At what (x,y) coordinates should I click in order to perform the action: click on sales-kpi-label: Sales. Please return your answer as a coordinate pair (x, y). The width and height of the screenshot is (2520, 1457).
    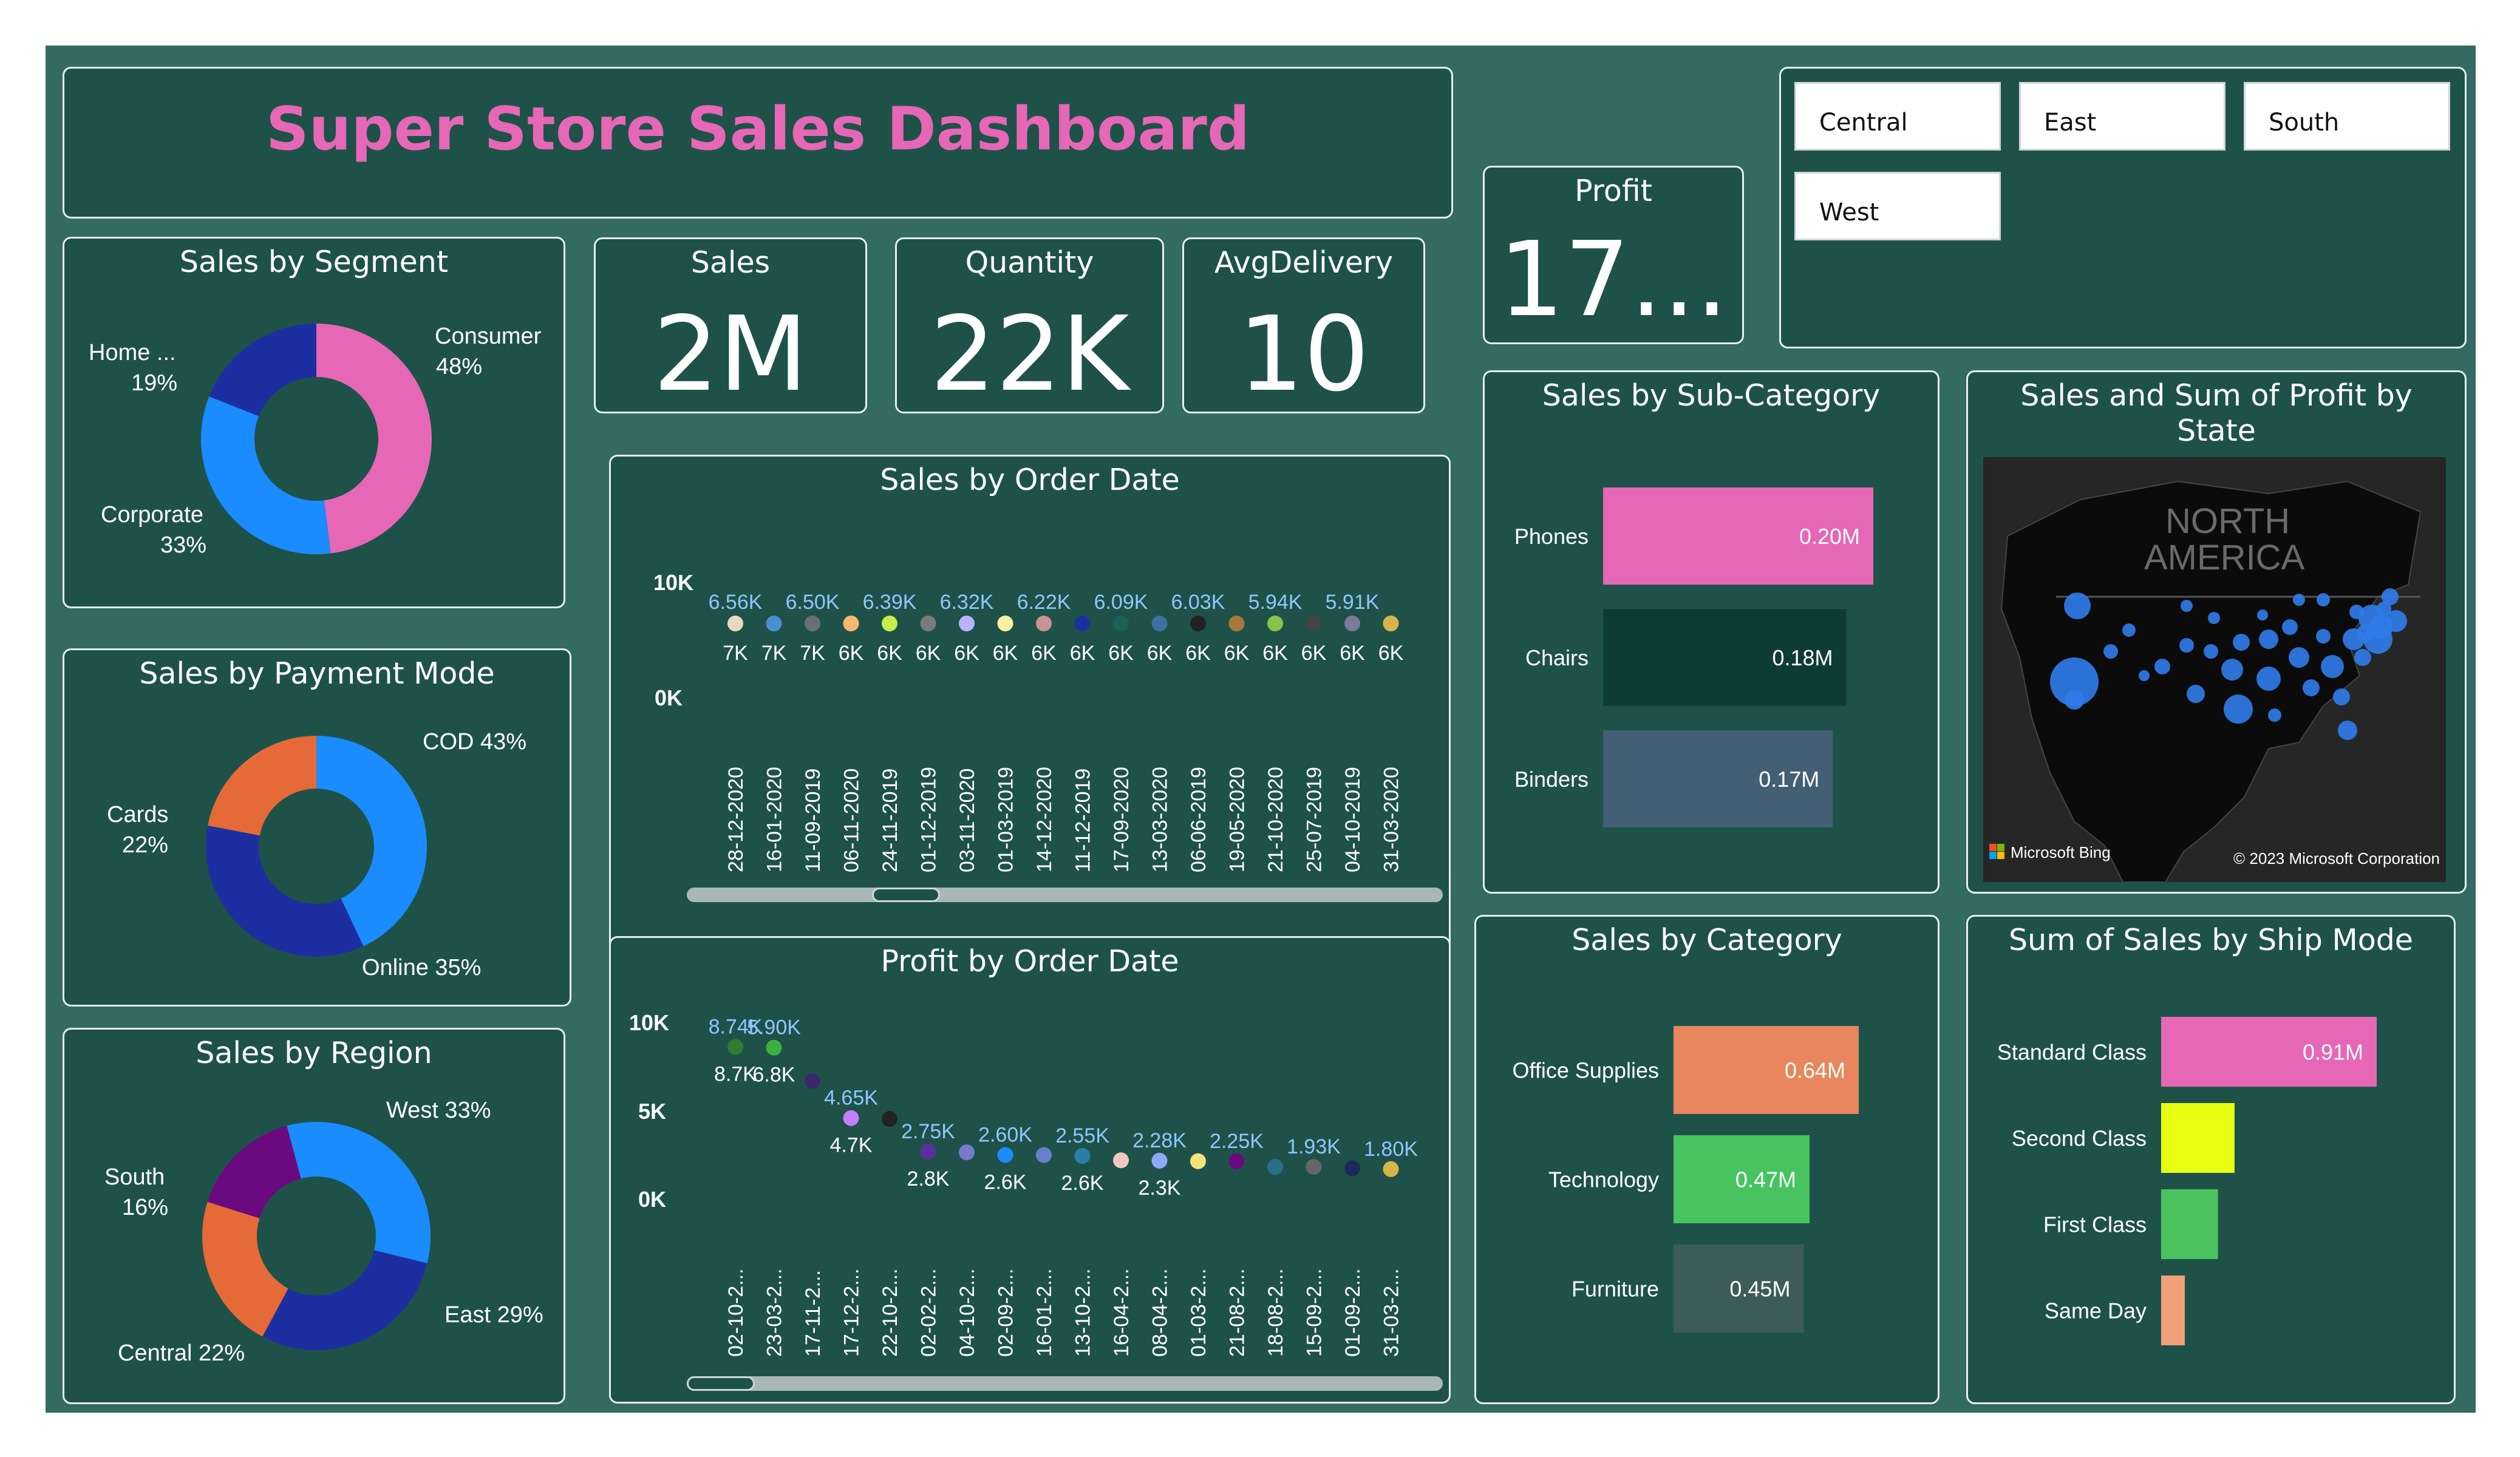
    Looking at the image, I should click on (730, 262).